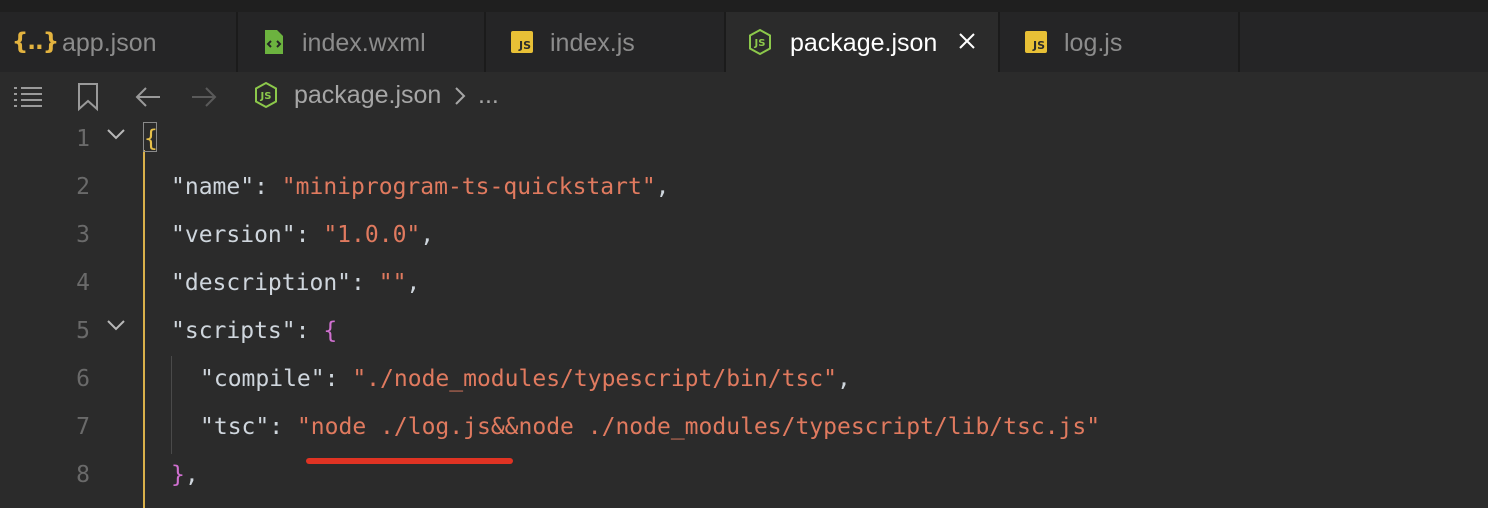 Image resolution: width=1488 pixels, height=508 pixels. Describe the element at coordinates (204, 97) in the screenshot. I see `forward-arrow-icon` at that location.